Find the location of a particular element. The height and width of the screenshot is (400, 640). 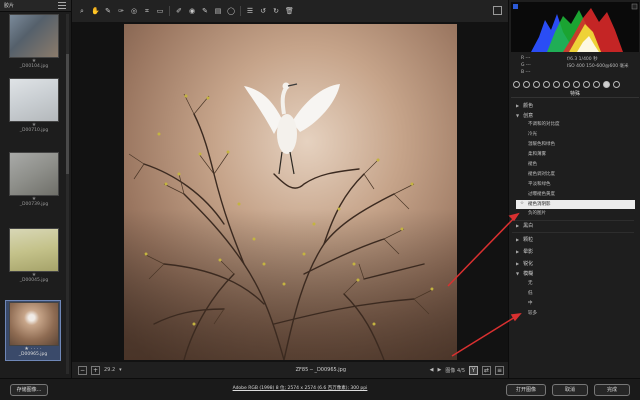

red-eye-icon: ◉ is located at coordinates (192, 11).